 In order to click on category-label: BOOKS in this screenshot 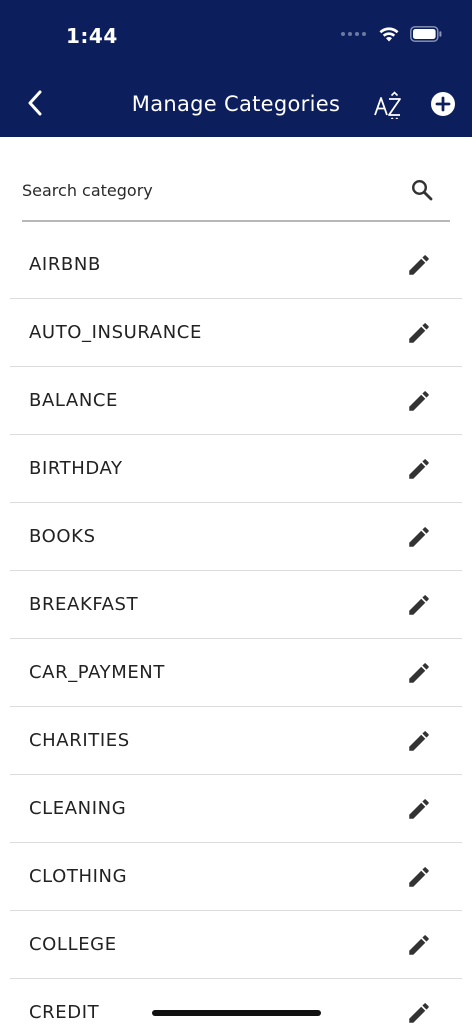, I will do `click(62, 536)`.